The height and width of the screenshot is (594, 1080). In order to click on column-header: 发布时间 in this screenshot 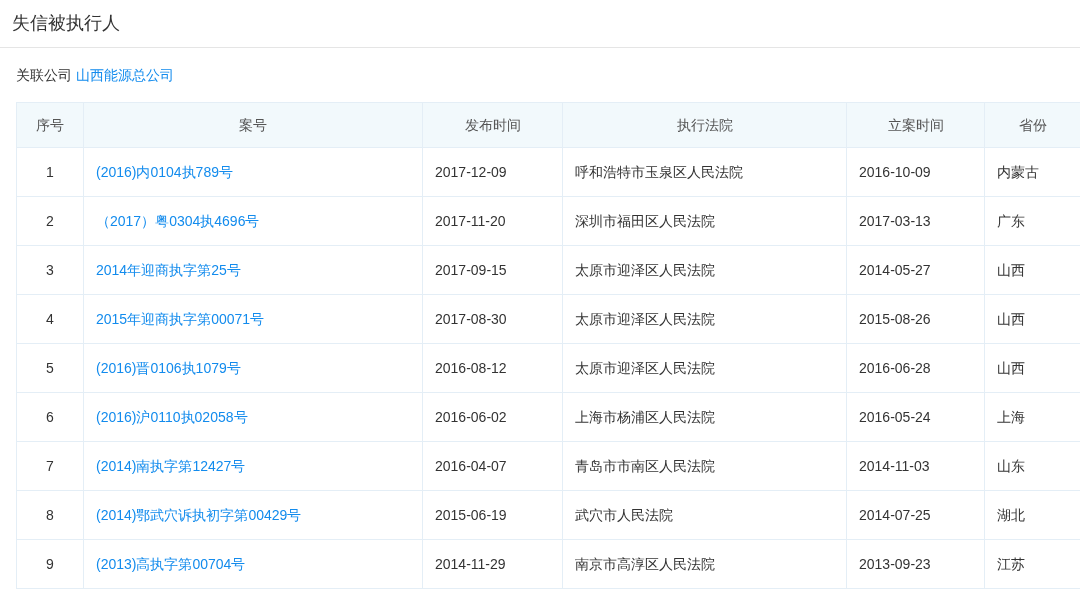, I will do `click(493, 125)`.